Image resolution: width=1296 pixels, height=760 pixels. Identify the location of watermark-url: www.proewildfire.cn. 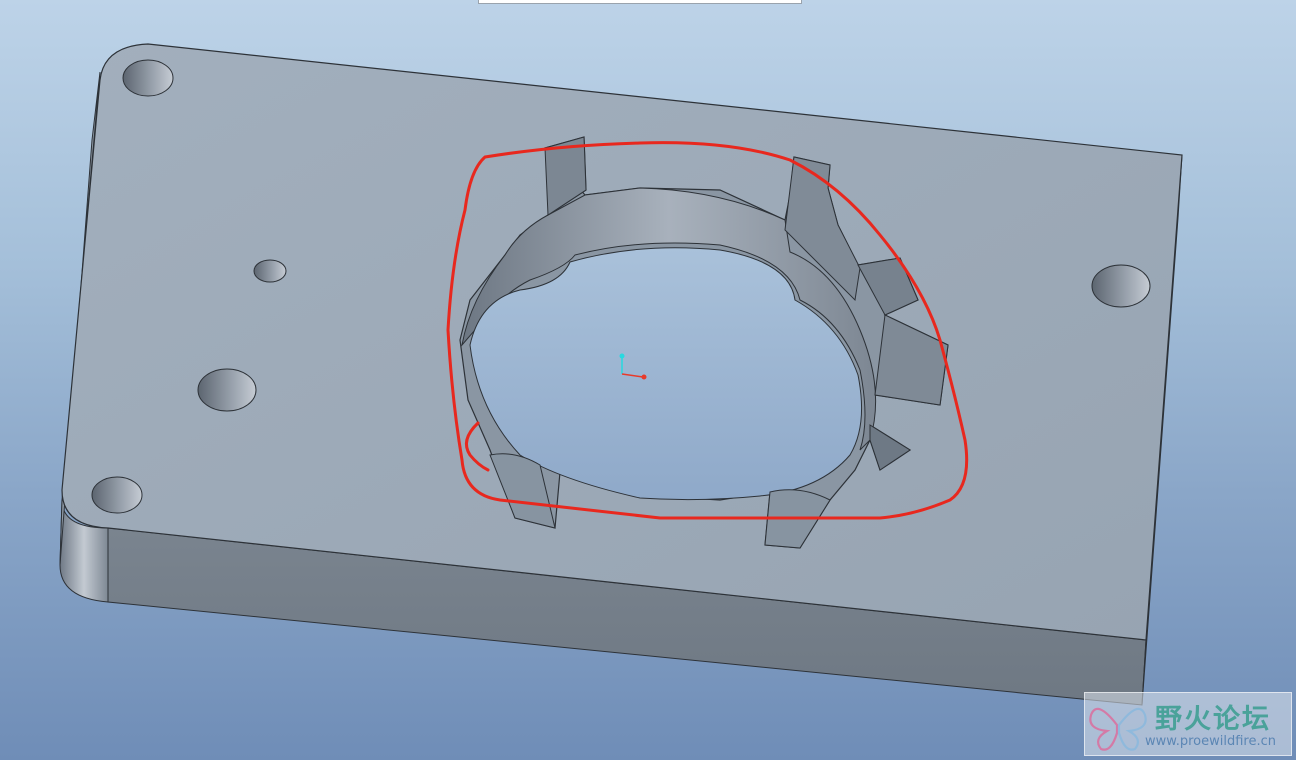
(1210, 741).